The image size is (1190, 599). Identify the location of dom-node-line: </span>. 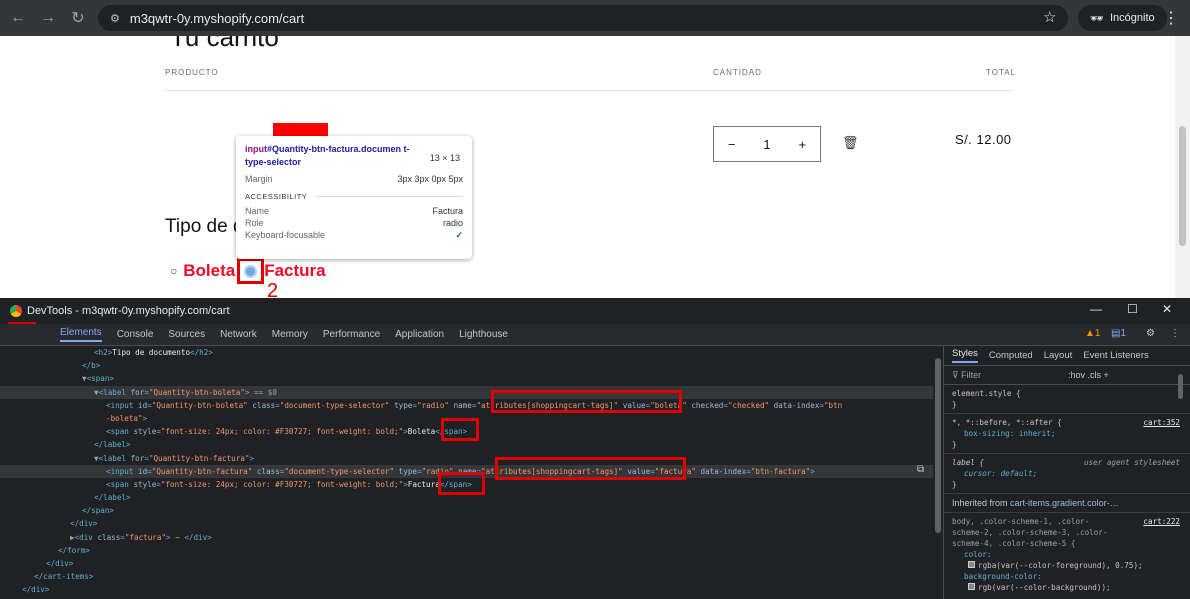
(466, 510).